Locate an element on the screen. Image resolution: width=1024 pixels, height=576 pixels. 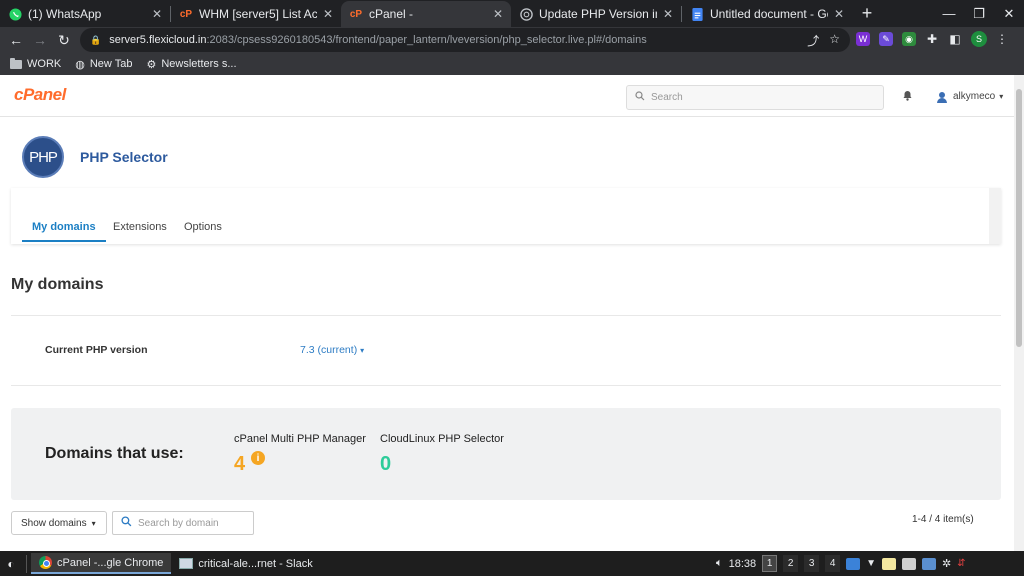
tab-box-edge is located at coordinates (995, 216).